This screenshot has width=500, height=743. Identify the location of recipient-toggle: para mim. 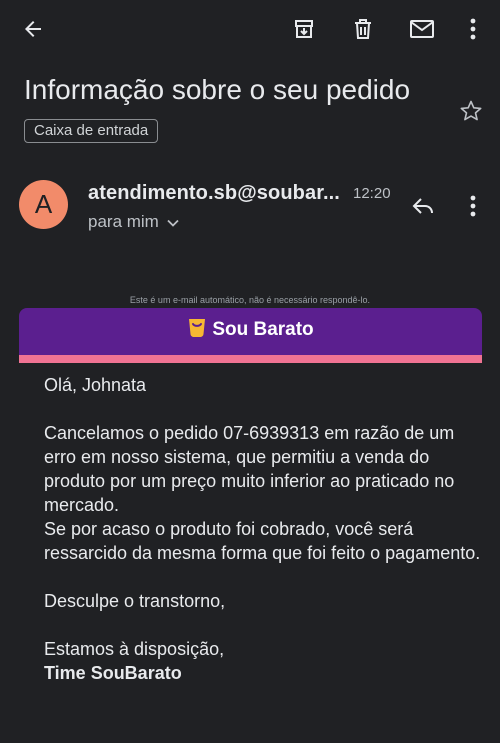
(133, 222).